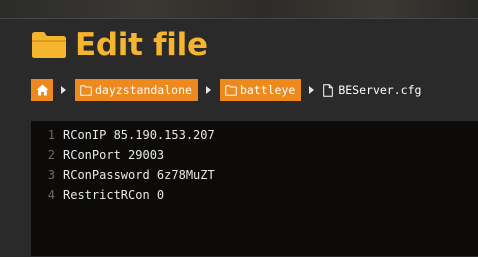 This screenshot has height=257, width=478. What do you see at coordinates (113, 195) in the screenshot?
I see `line-text: RestrictRCon 0` at bounding box center [113, 195].